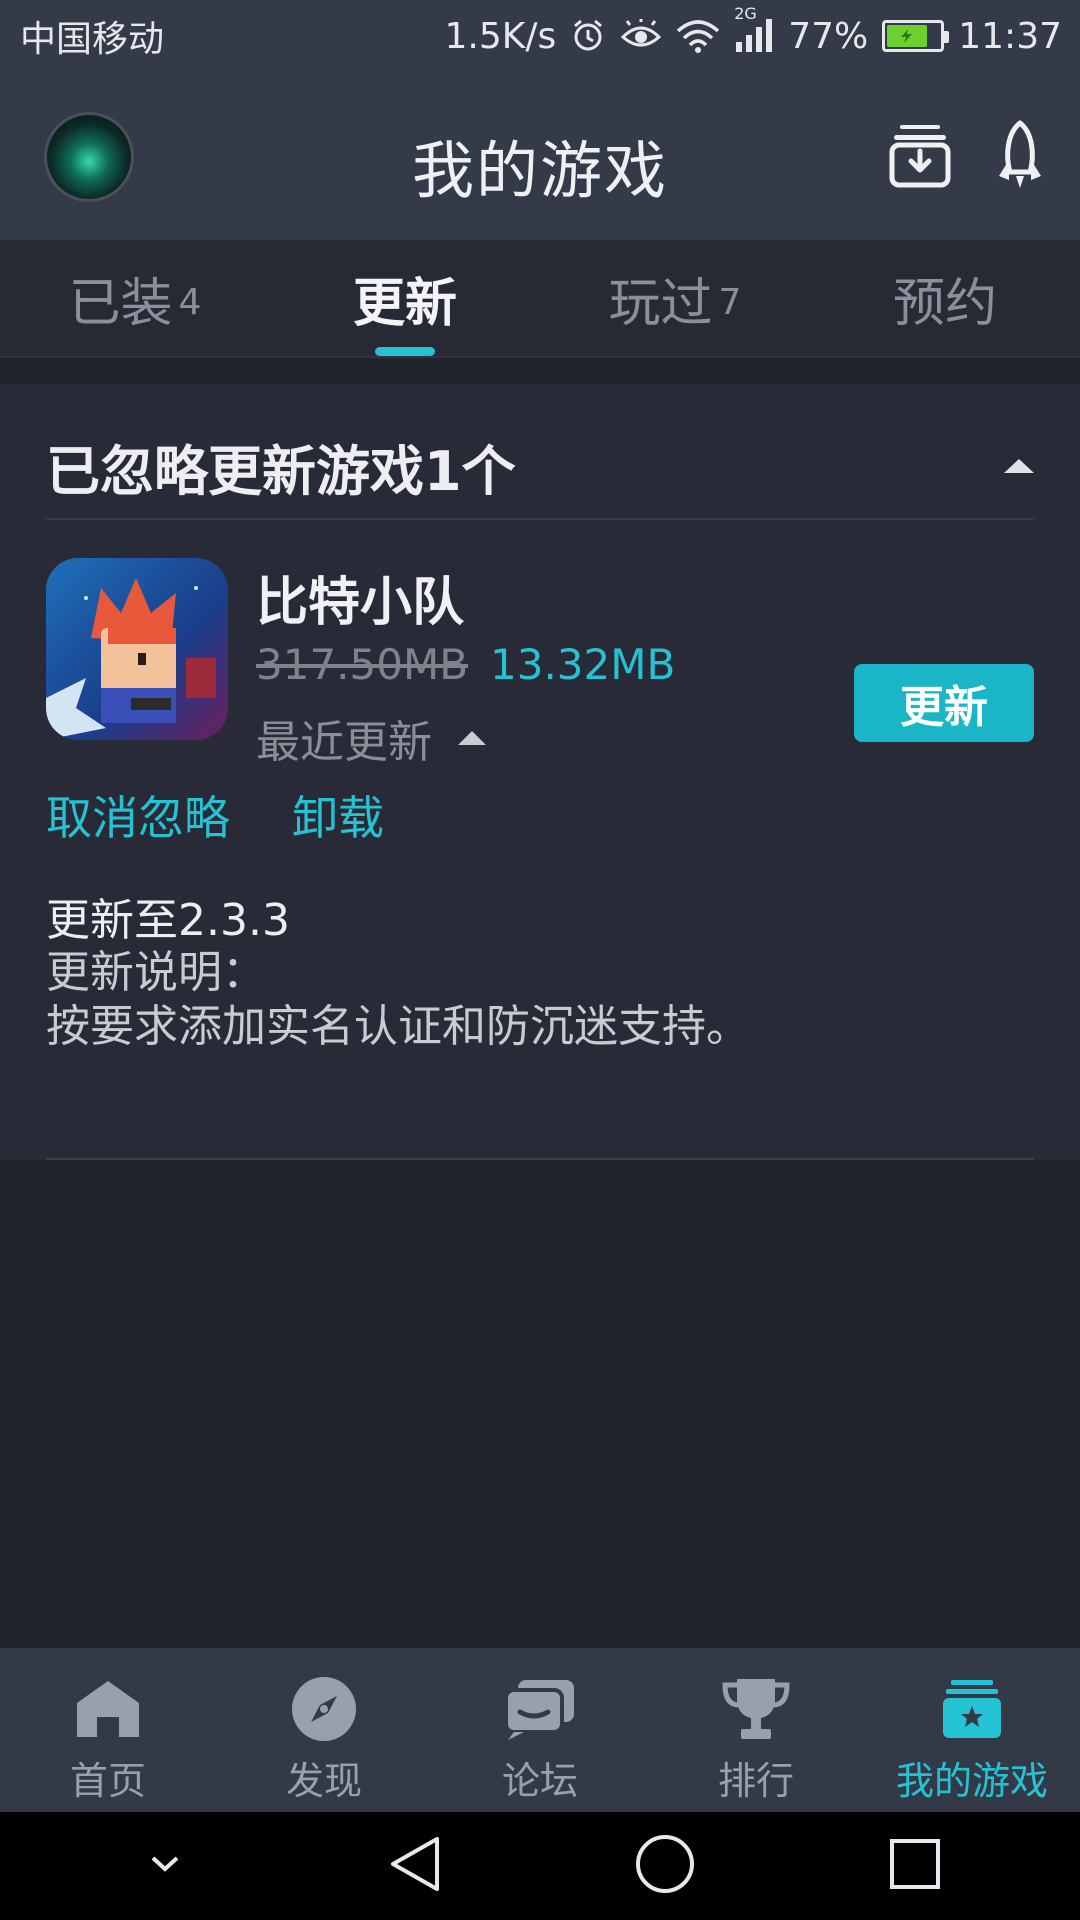  What do you see at coordinates (971, 1781) in the screenshot?
I see `nav-my-games-label: 我的游戏` at bounding box center [971, 1781].